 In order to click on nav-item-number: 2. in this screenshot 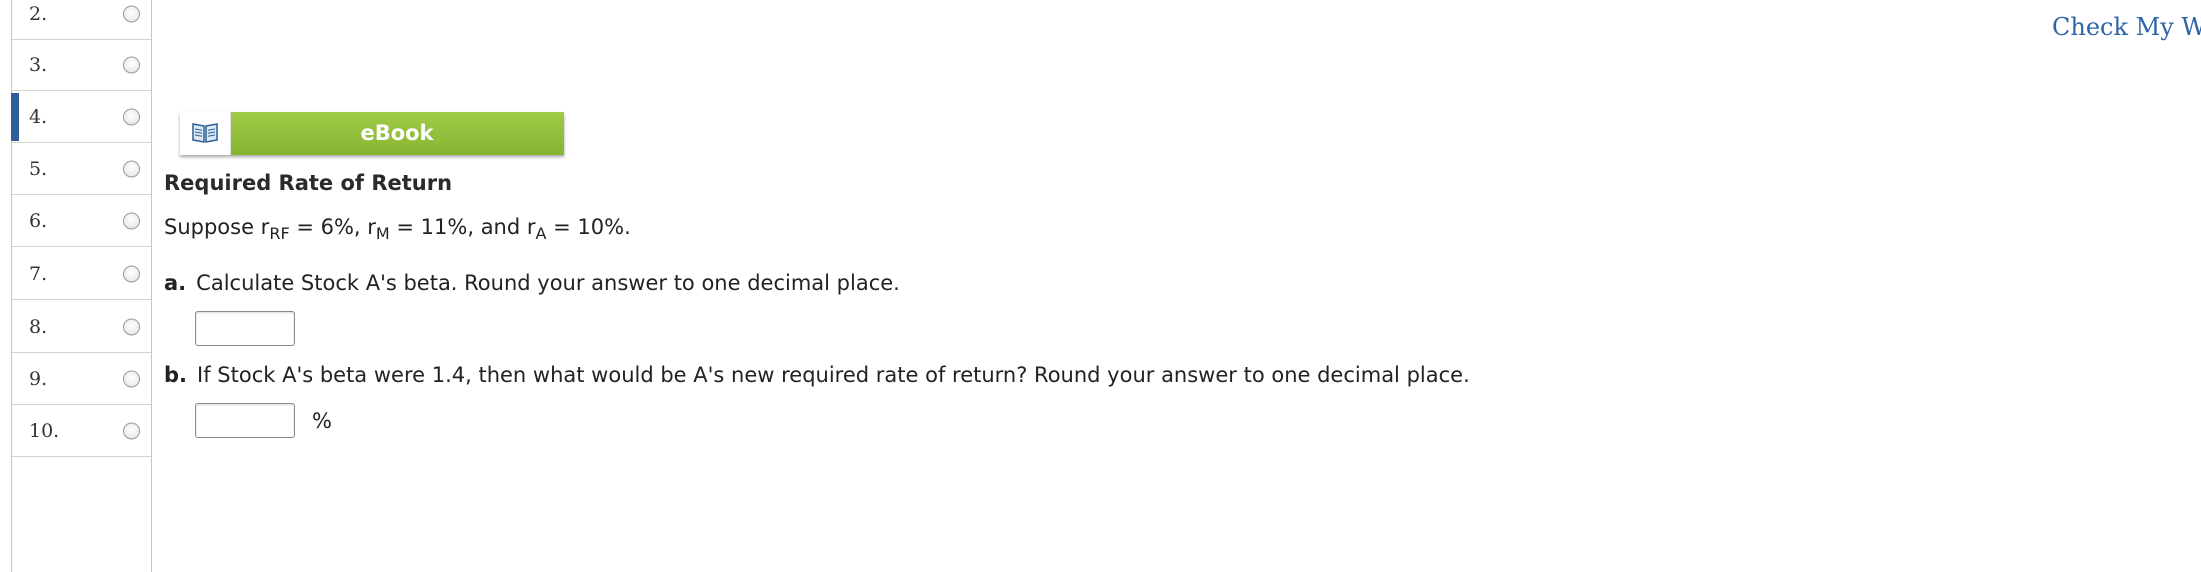, I will do `click(38, 14)`.